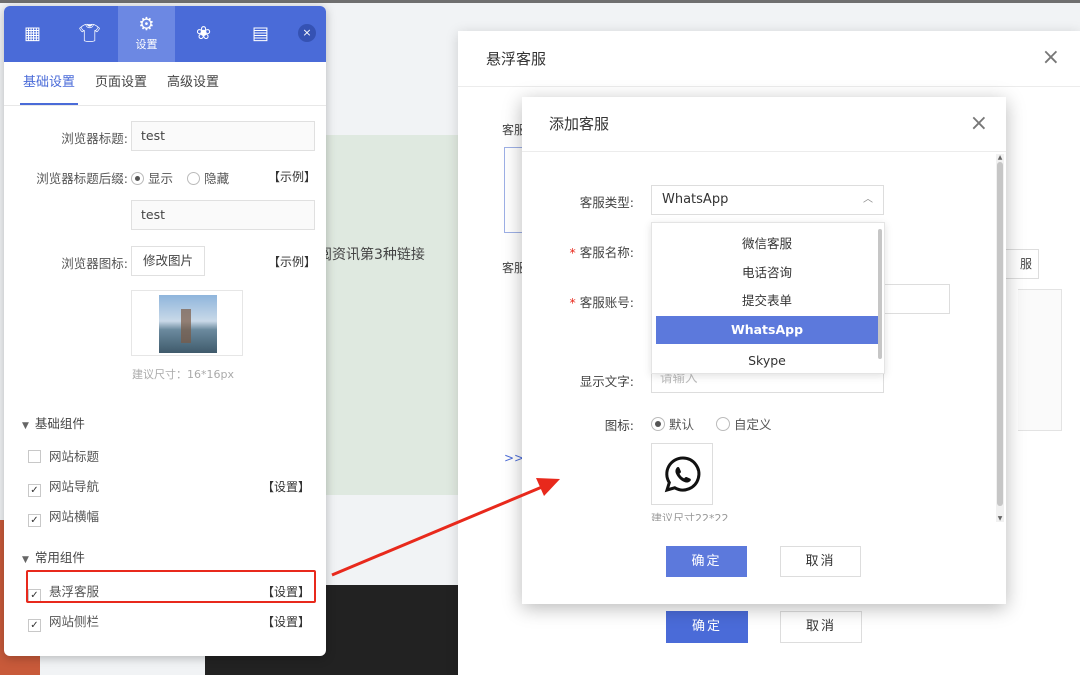 This screenshot has height=675, width=1080. I want to click on icon-radio-group: 默认 自定义, so click(716, 423).